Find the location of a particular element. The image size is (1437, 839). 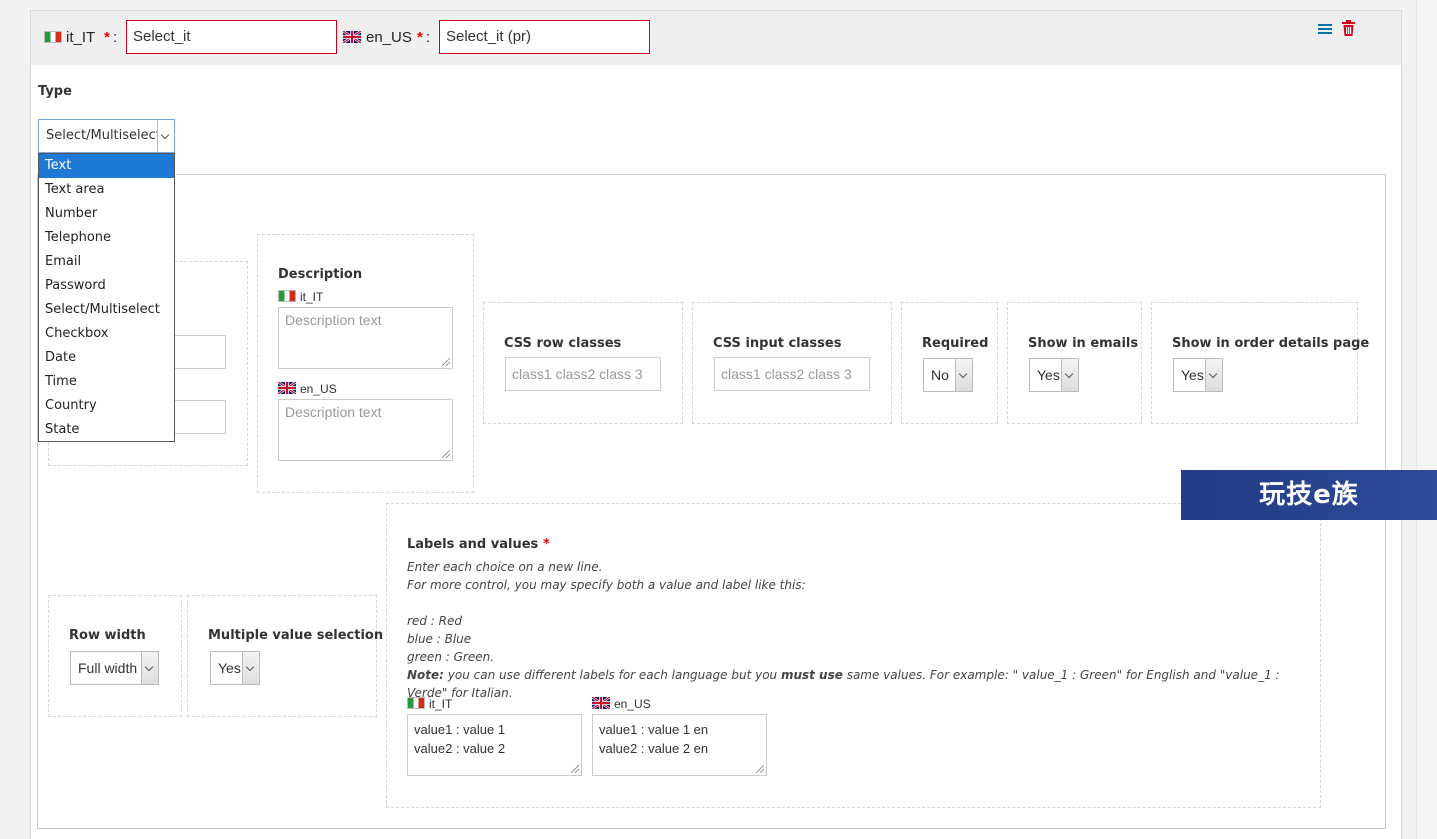

watermark-logo: 玩技e族 is located at coordinates (1309, 495).